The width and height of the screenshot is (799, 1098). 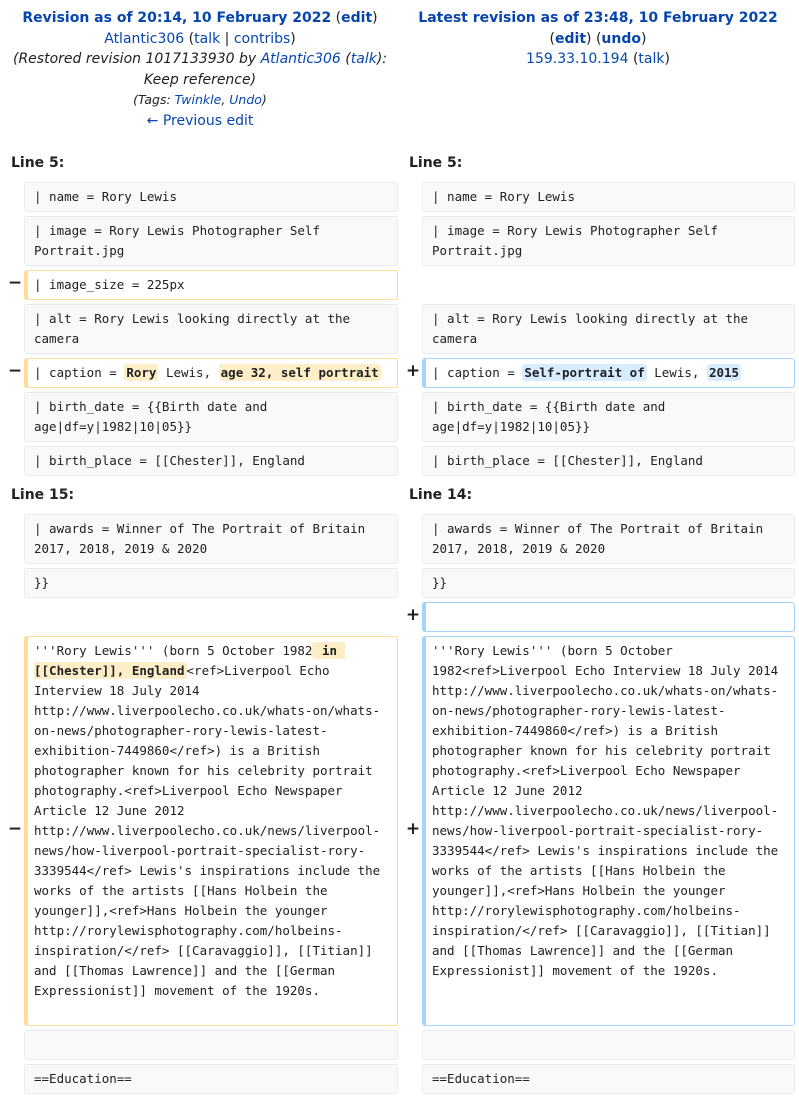 I want to click on right-added-caption: | caption = Self-portrait of Lewis, 2015, so click(x=608, y=373).